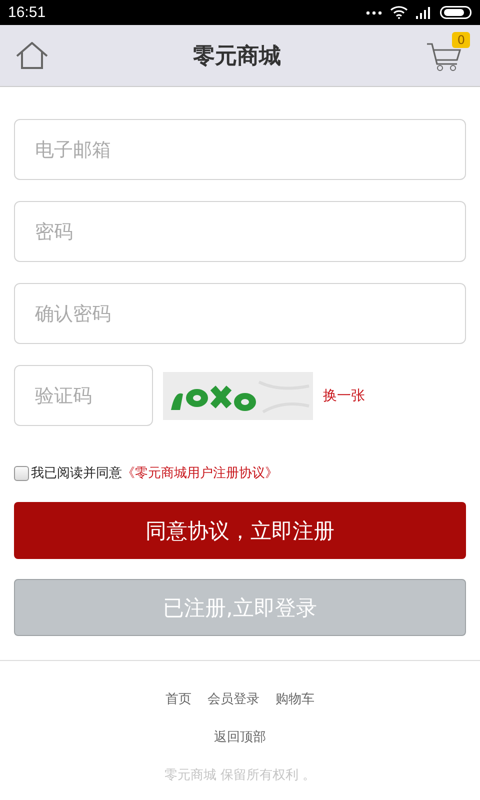  Describe the element at coordinates (179, 699) in the screenshot. I see `footer-link: 首页` at that location.